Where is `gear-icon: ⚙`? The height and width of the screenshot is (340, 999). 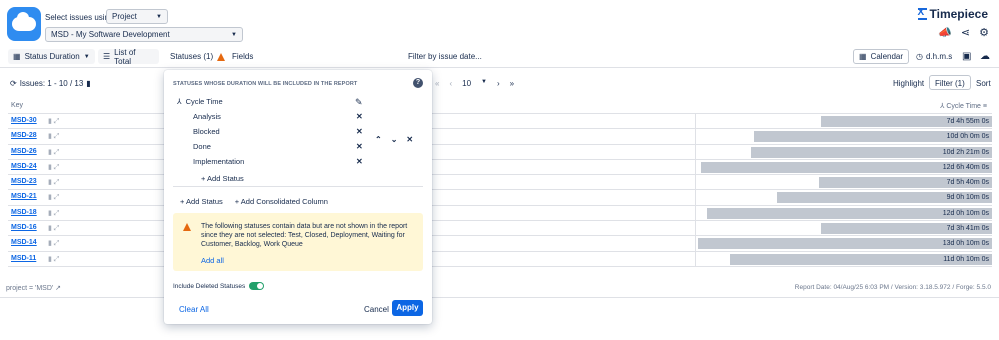 gear-icon: ⚙ is located at coordinates (984, 32).